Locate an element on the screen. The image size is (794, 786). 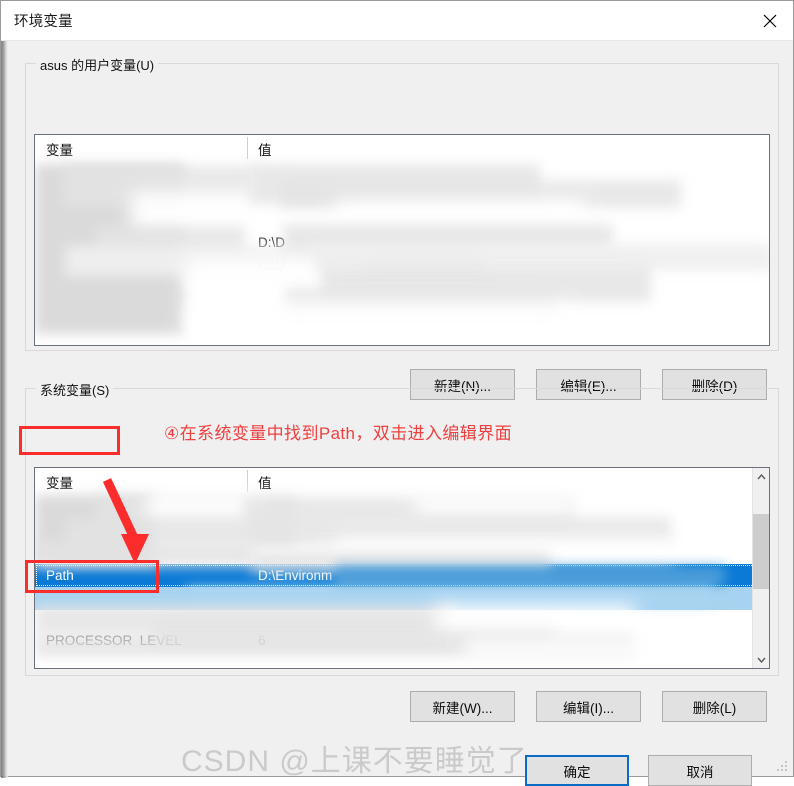
table-row: D:\D is located at coordinates (402, 242).